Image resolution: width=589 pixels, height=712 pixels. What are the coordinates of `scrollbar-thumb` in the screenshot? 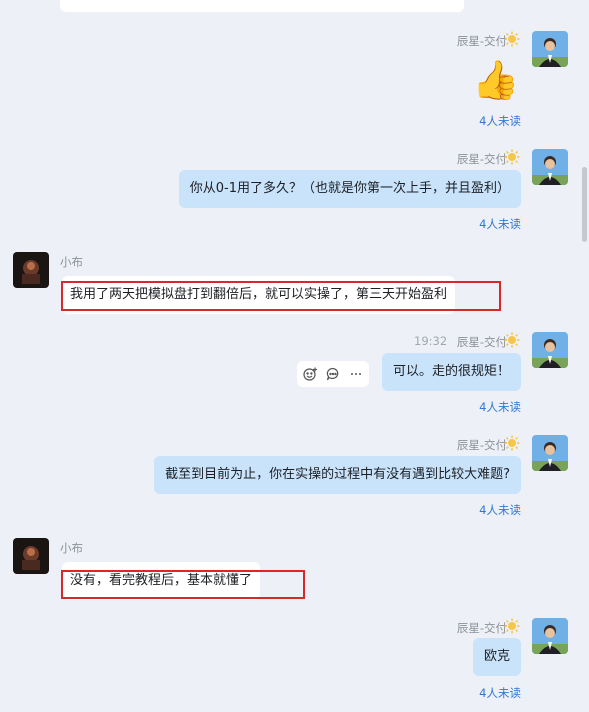 It's located at (584, 204).